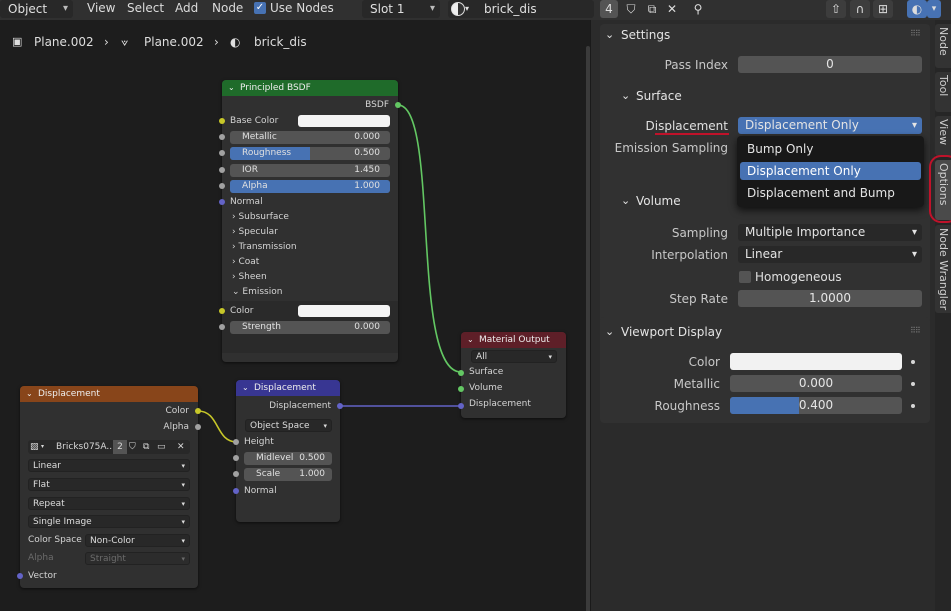 The width and height of the screenshot is (951, 611). Describe the element at coordinates (340, 406) in the screenshot. I see `displacement-output-socket` at that location.